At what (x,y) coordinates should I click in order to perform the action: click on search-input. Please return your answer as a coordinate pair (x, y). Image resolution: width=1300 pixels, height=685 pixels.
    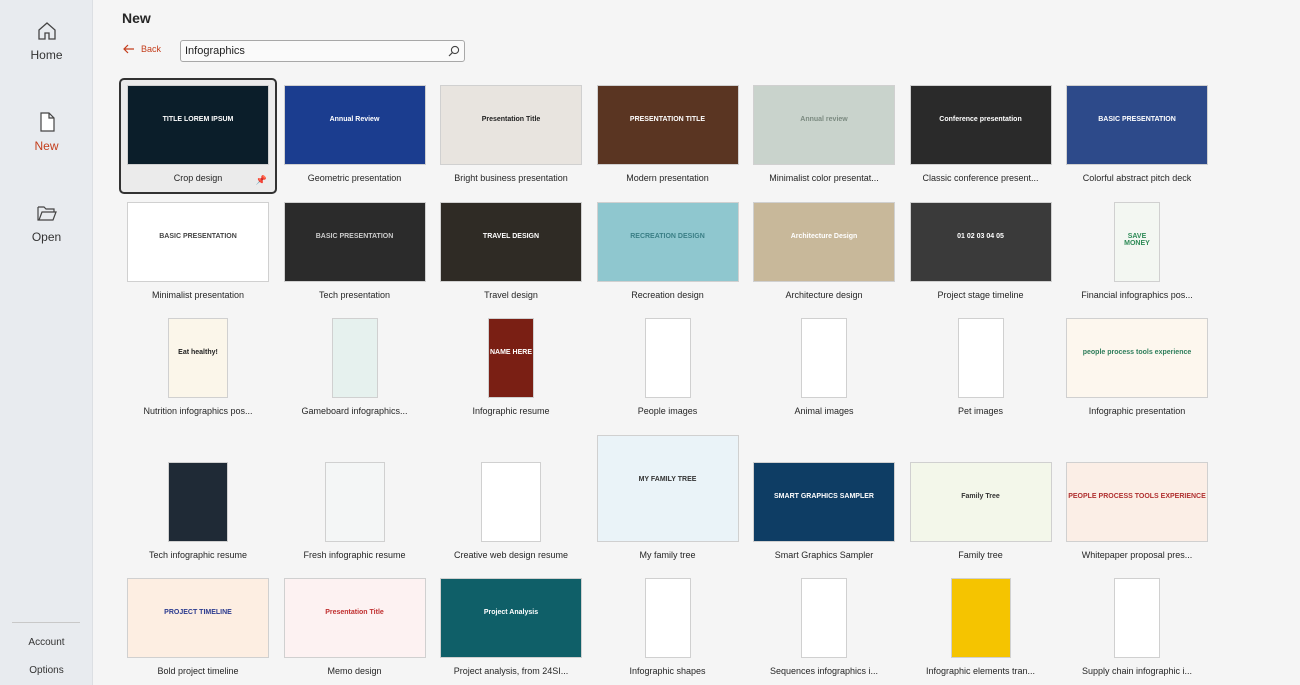
    Looking at the image, I should click on (316, 51).